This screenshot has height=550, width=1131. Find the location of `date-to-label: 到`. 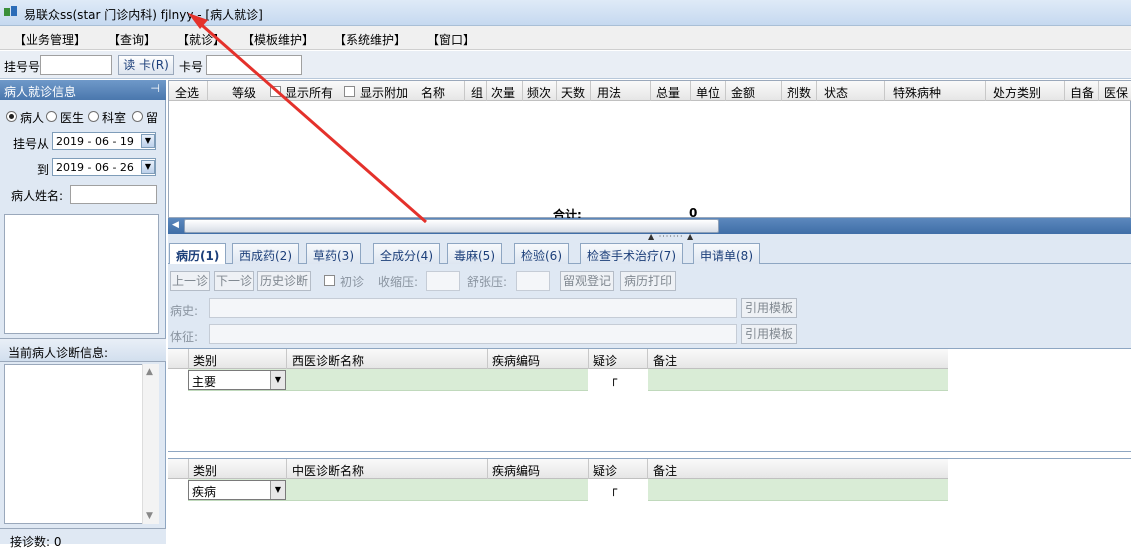

date-to-label: 到 is located at coordinates (43, 170).